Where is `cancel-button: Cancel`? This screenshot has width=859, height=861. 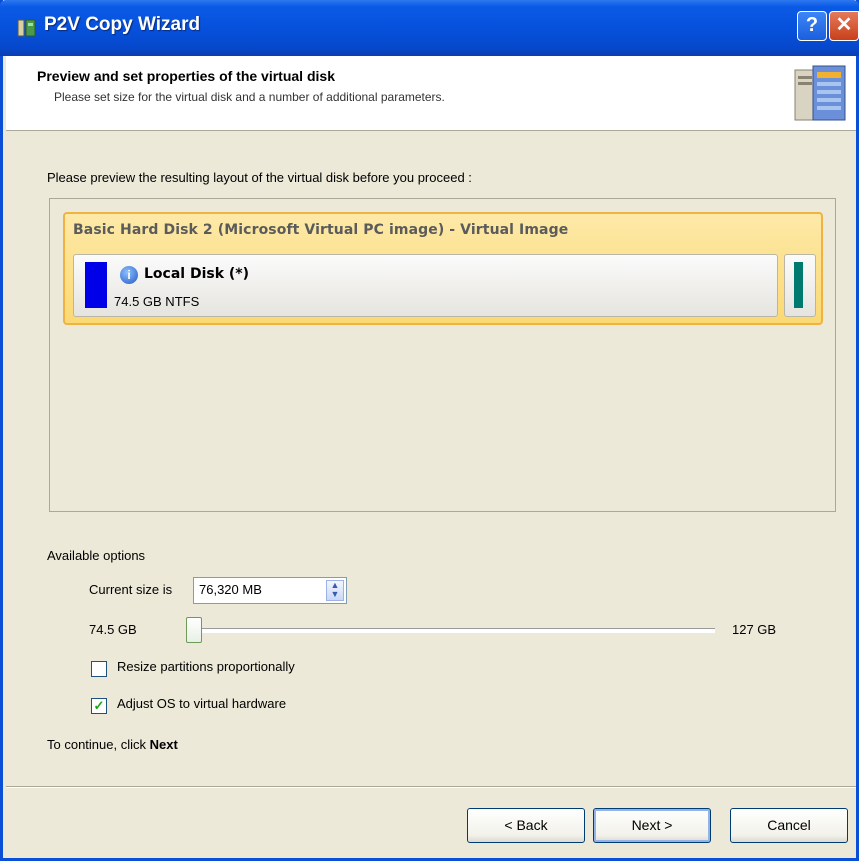
cancel-button: Cancel is located at coordinates (789, 825).